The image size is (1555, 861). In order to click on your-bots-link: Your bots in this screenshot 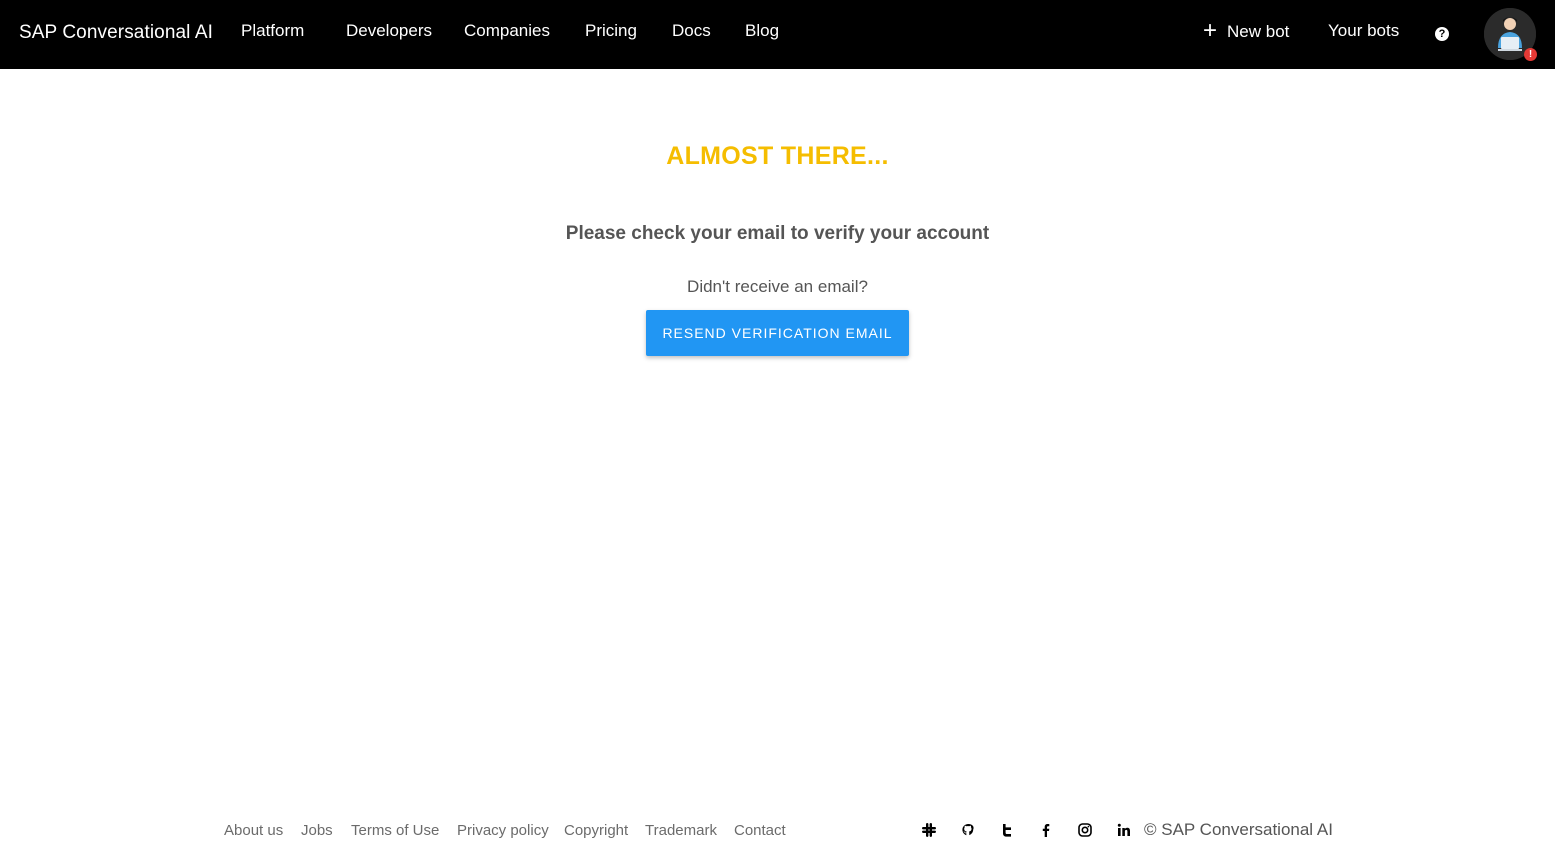, I will do `click(1363, 31)`.